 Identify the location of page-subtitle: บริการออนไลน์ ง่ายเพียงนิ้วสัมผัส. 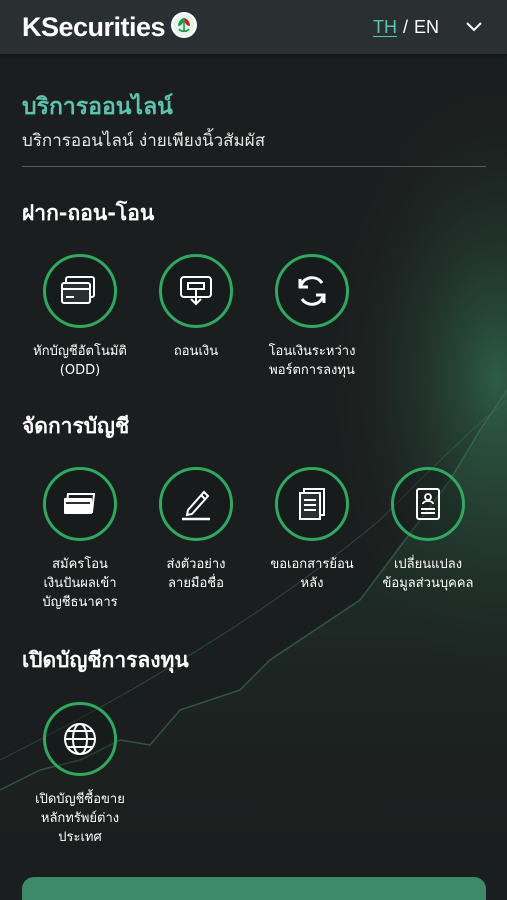
(144, 141).